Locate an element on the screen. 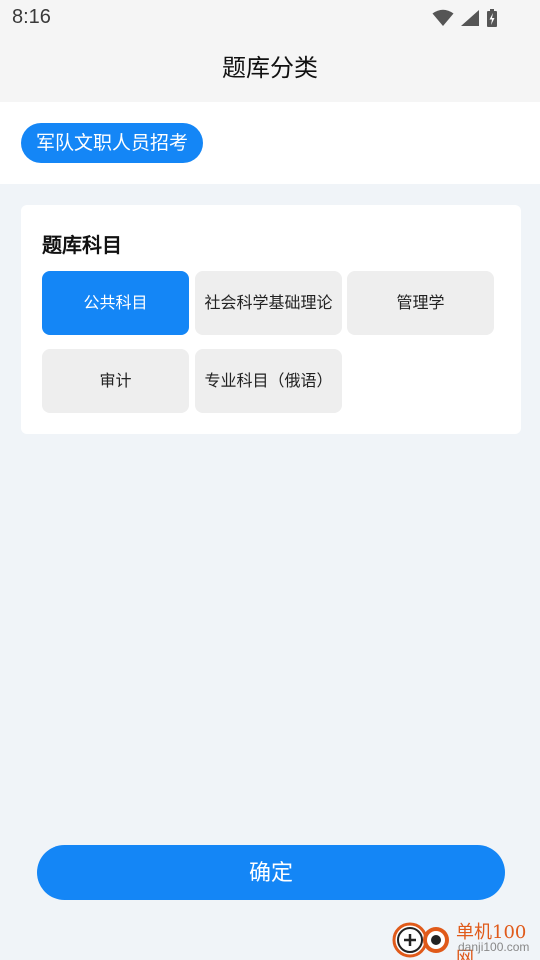 The image size is (540, 960). title-bar: 题库分类 is located at coordinates (270, 69).